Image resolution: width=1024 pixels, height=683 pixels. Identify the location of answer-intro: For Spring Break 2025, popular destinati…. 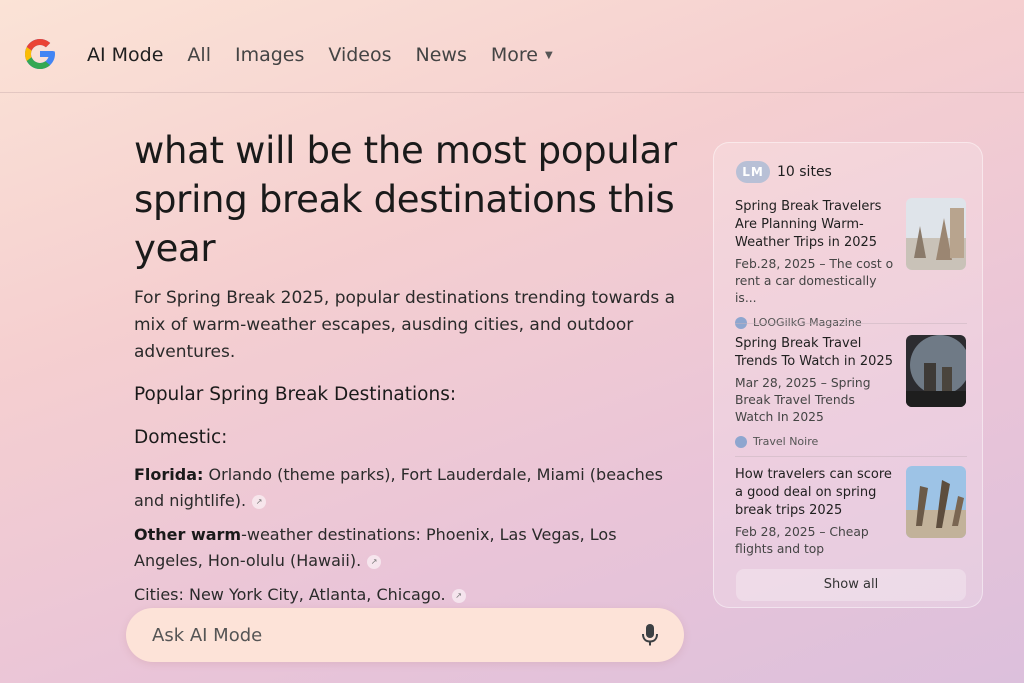
(405, 325).